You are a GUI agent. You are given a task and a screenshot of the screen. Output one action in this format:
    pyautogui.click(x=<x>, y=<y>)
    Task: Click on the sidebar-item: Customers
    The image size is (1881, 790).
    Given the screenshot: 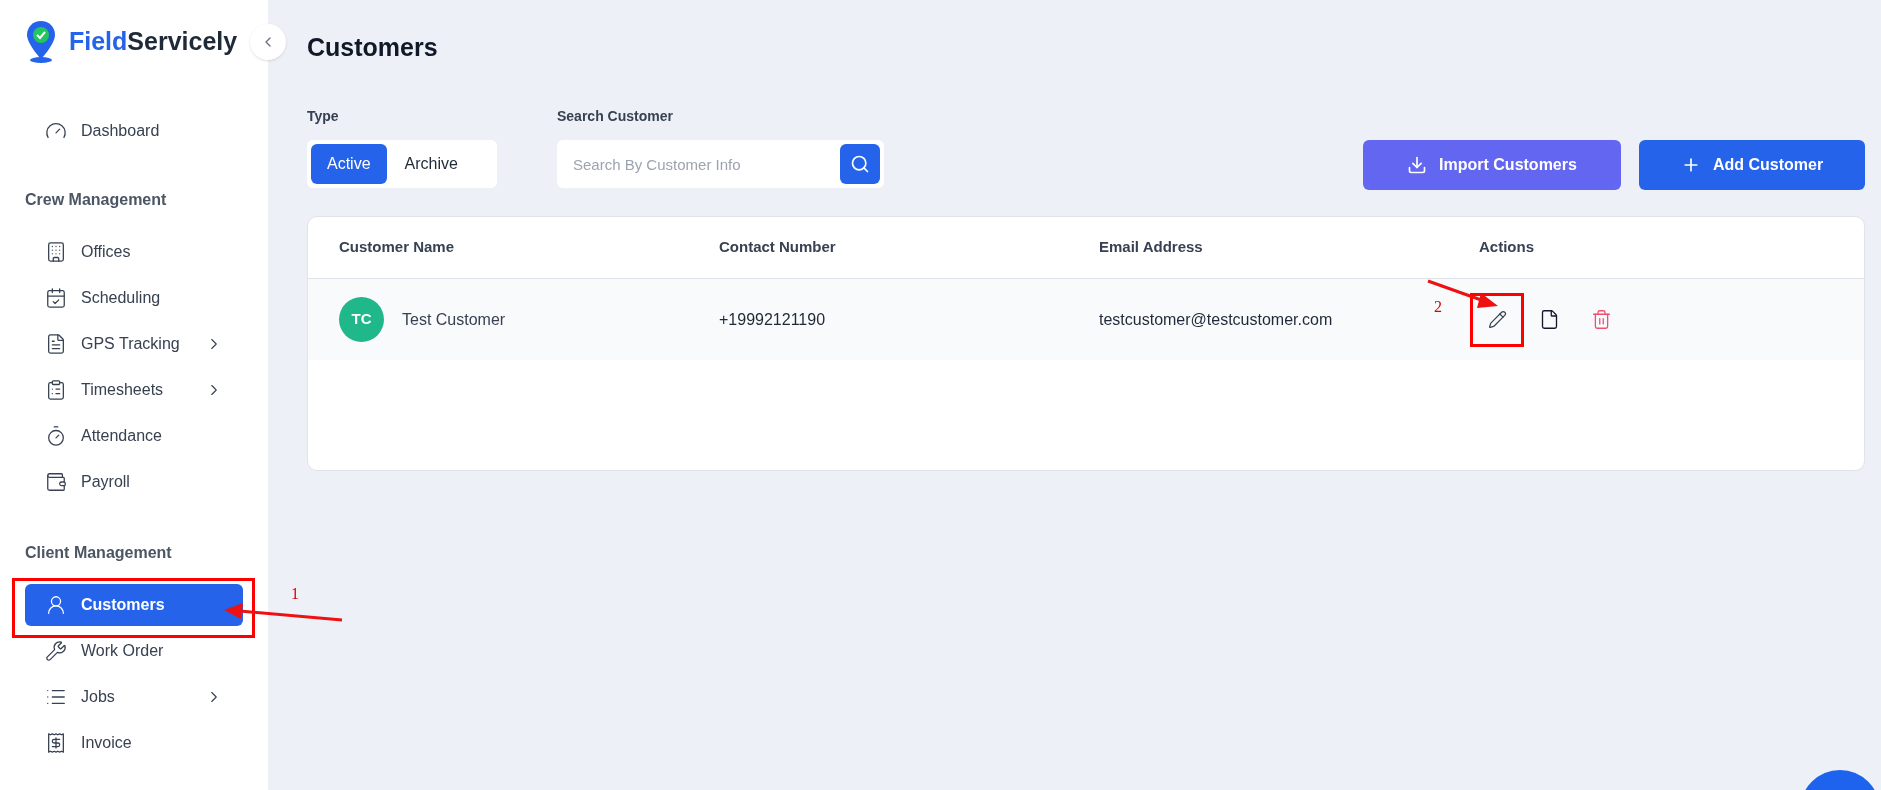 What is the action you would take?
    pyautogui.click(x=134, y=605)
    